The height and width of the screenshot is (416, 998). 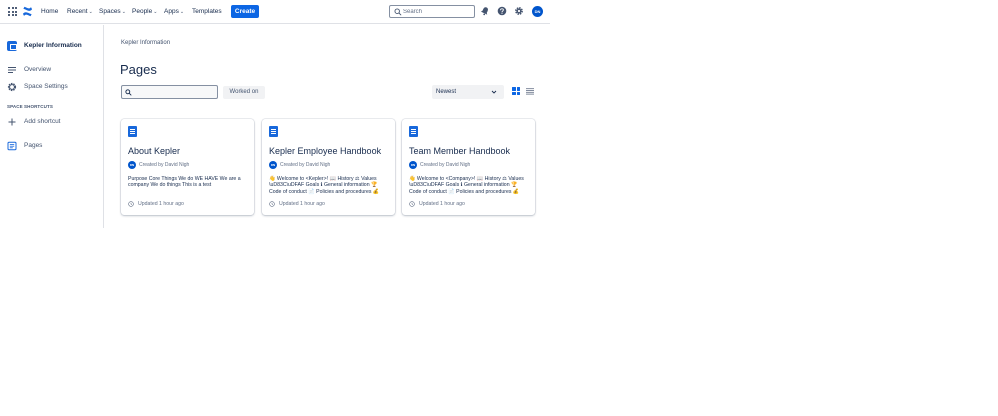 I want to click on nav-apps-label: Apps, so click(x=171, y=11).